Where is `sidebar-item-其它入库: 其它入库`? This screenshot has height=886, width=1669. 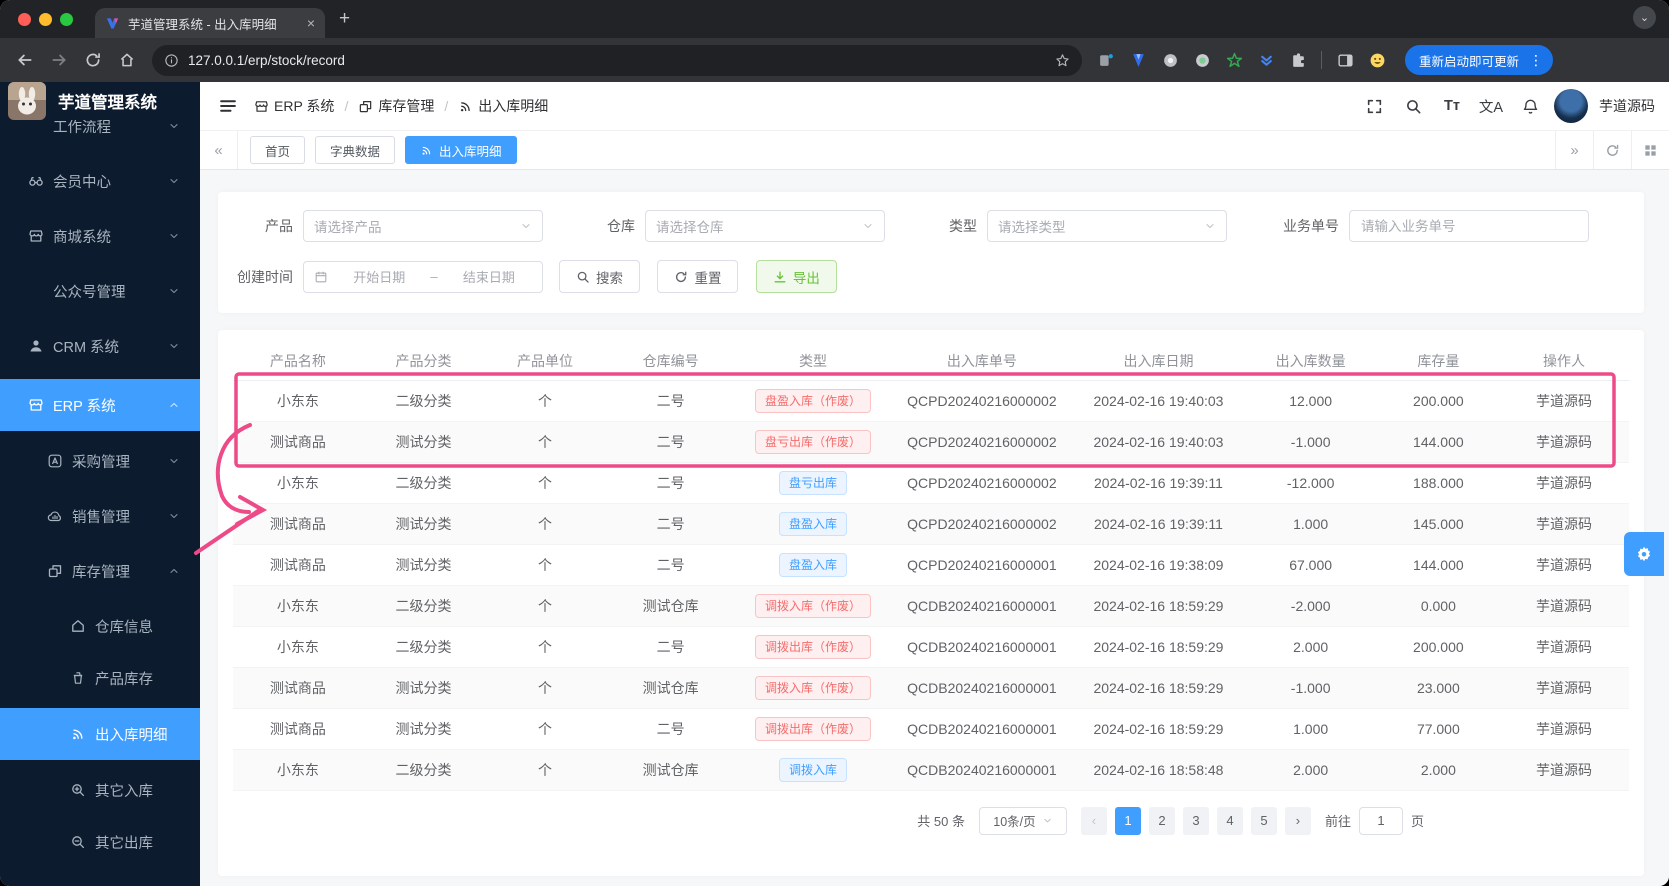 sidebar-item-其它入库: 其它入库 is located at coordinates (100, 790).